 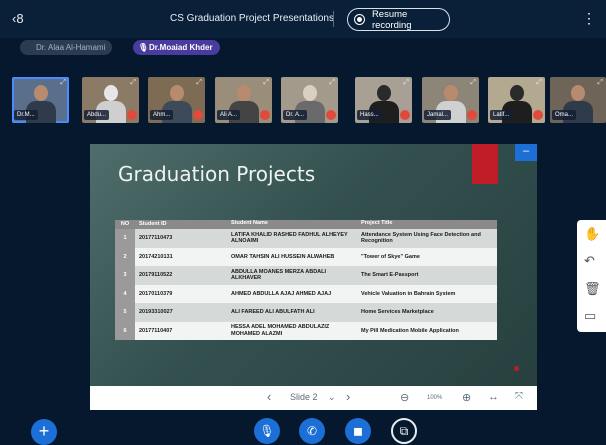 What do you see at coordinates (267, 431) in the screenshot?
I see `microphone-button: 🎙` at bounding box center [267, 431].